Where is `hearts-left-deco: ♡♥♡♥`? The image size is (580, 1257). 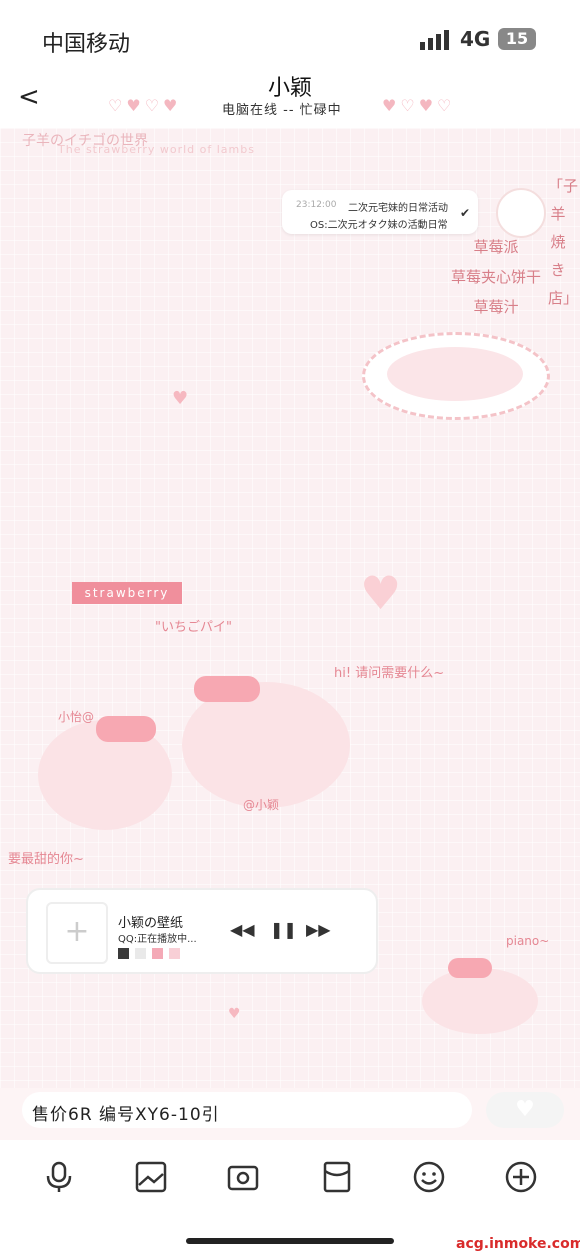 hearts-left-deco: ♡♥♡♥ is located at coordinates (145, 105).